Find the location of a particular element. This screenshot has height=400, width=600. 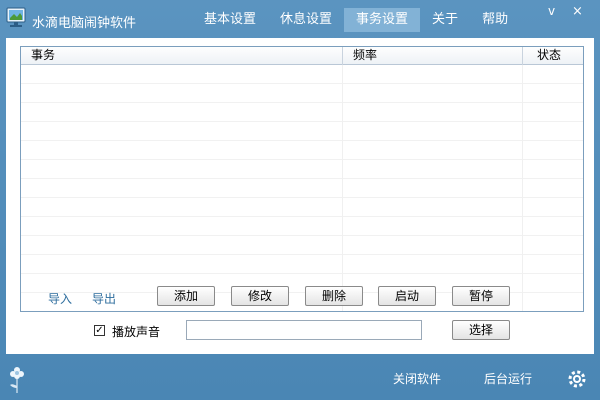

sound-file-input is located at coordinates (304, 330).